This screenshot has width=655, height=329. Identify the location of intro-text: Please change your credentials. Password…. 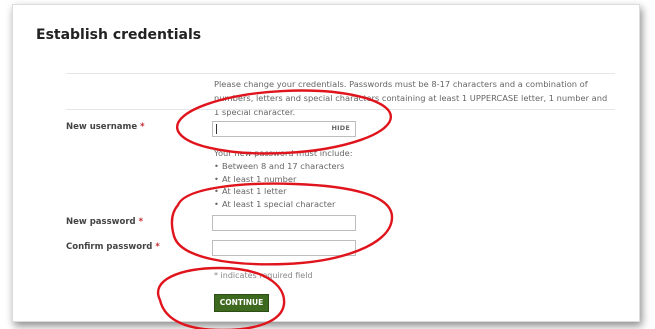
(411, 98).